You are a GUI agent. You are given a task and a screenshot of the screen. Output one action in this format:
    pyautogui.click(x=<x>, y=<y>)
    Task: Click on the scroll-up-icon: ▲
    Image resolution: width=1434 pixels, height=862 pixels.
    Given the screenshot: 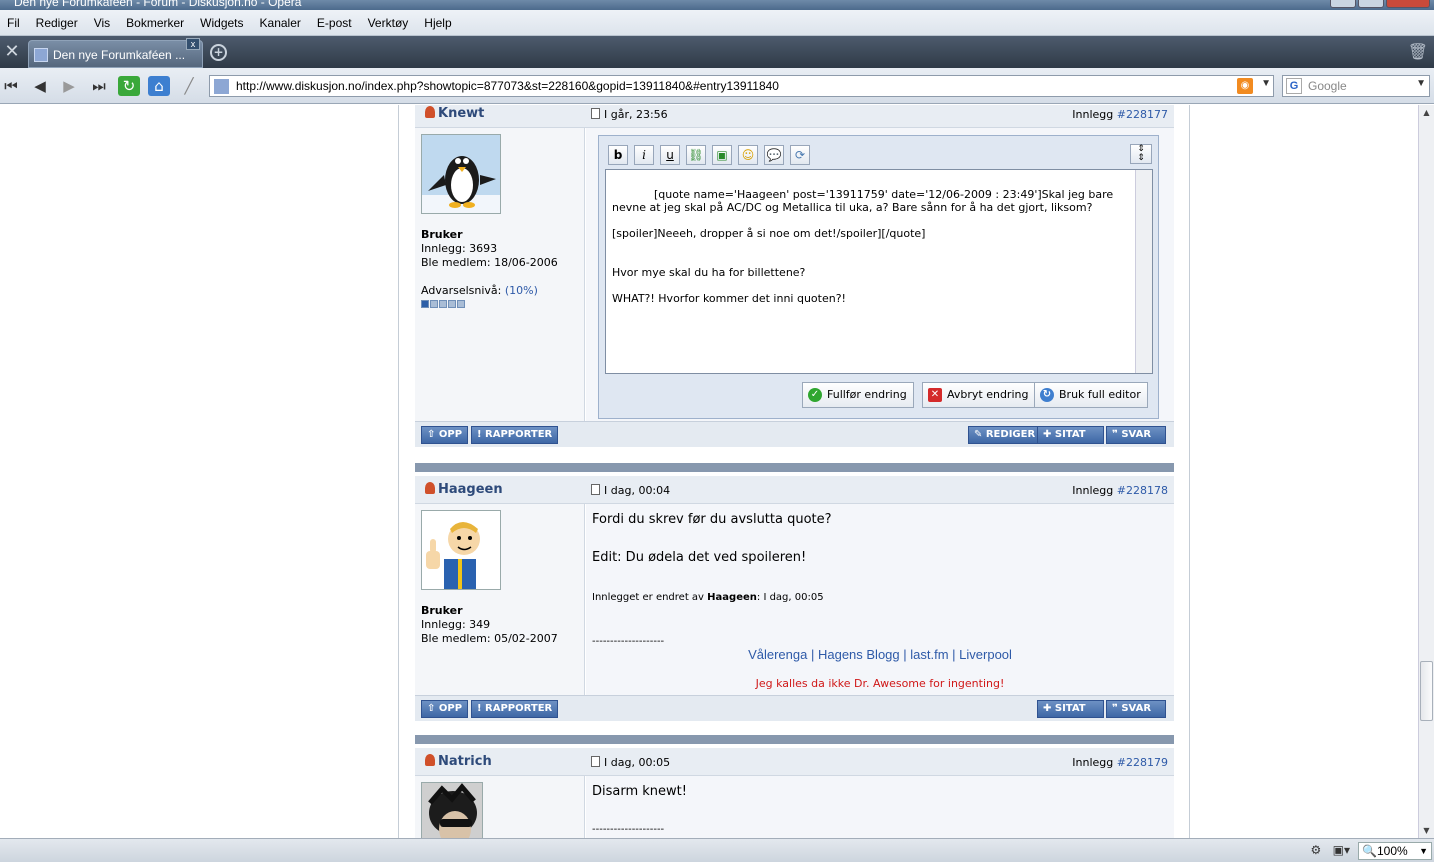 What is the action you would take?
    pyautogui.click(x=1426, y=112)
    